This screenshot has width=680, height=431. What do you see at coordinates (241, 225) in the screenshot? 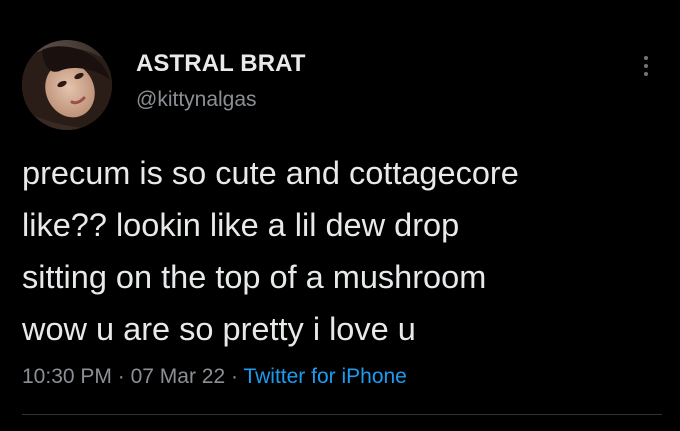
I see `tweet-text-line: like?? lookin like a lil dew drop` at bounding box center [241, 225].